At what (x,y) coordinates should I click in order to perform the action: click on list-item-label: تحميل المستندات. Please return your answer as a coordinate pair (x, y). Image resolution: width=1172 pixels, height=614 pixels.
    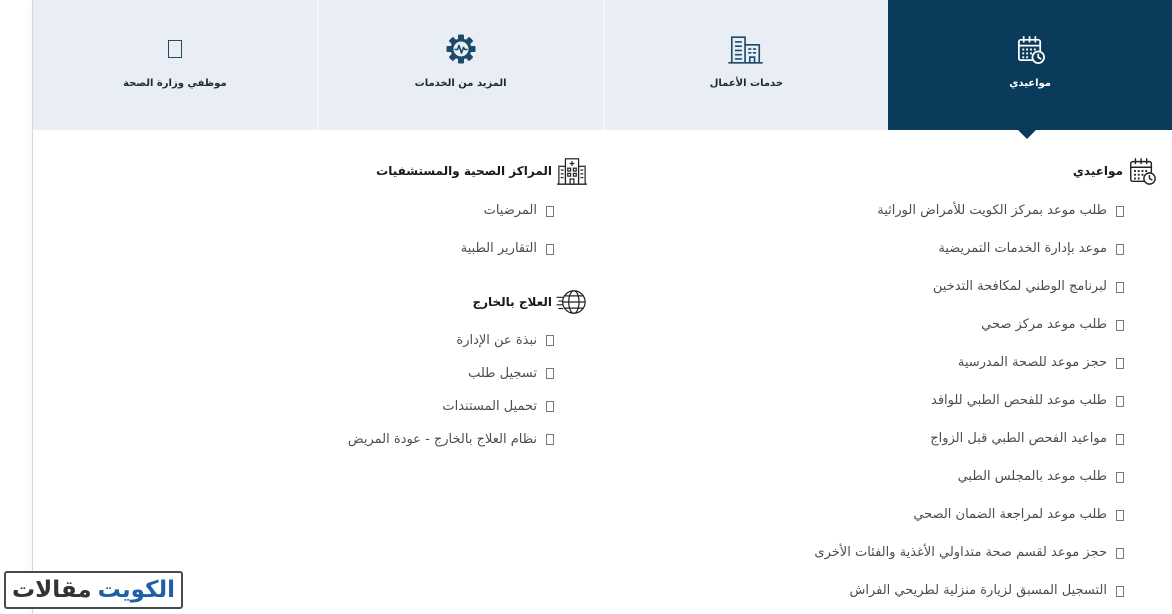
    Looking at the image, I should click on (489, 407).